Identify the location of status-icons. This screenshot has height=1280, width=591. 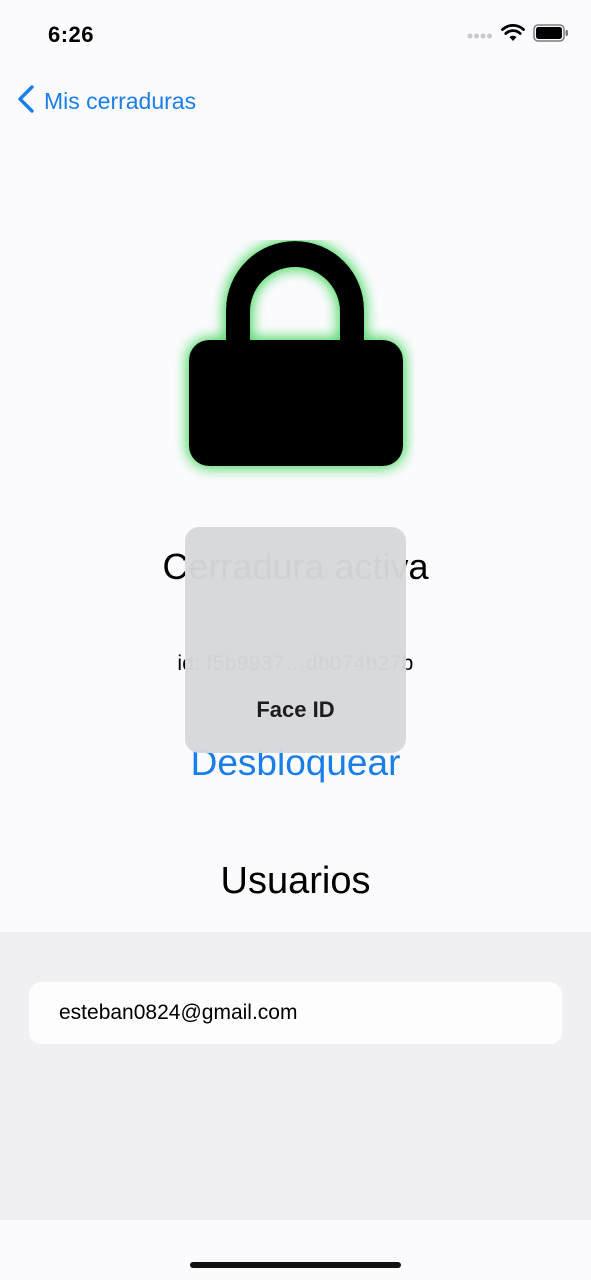
(518, 35).